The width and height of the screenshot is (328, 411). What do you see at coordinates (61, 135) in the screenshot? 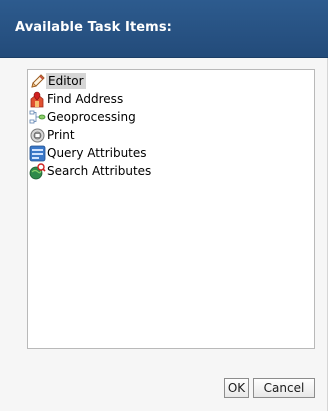
I see `list-item-label: Print` at bounding box center [61, 135].